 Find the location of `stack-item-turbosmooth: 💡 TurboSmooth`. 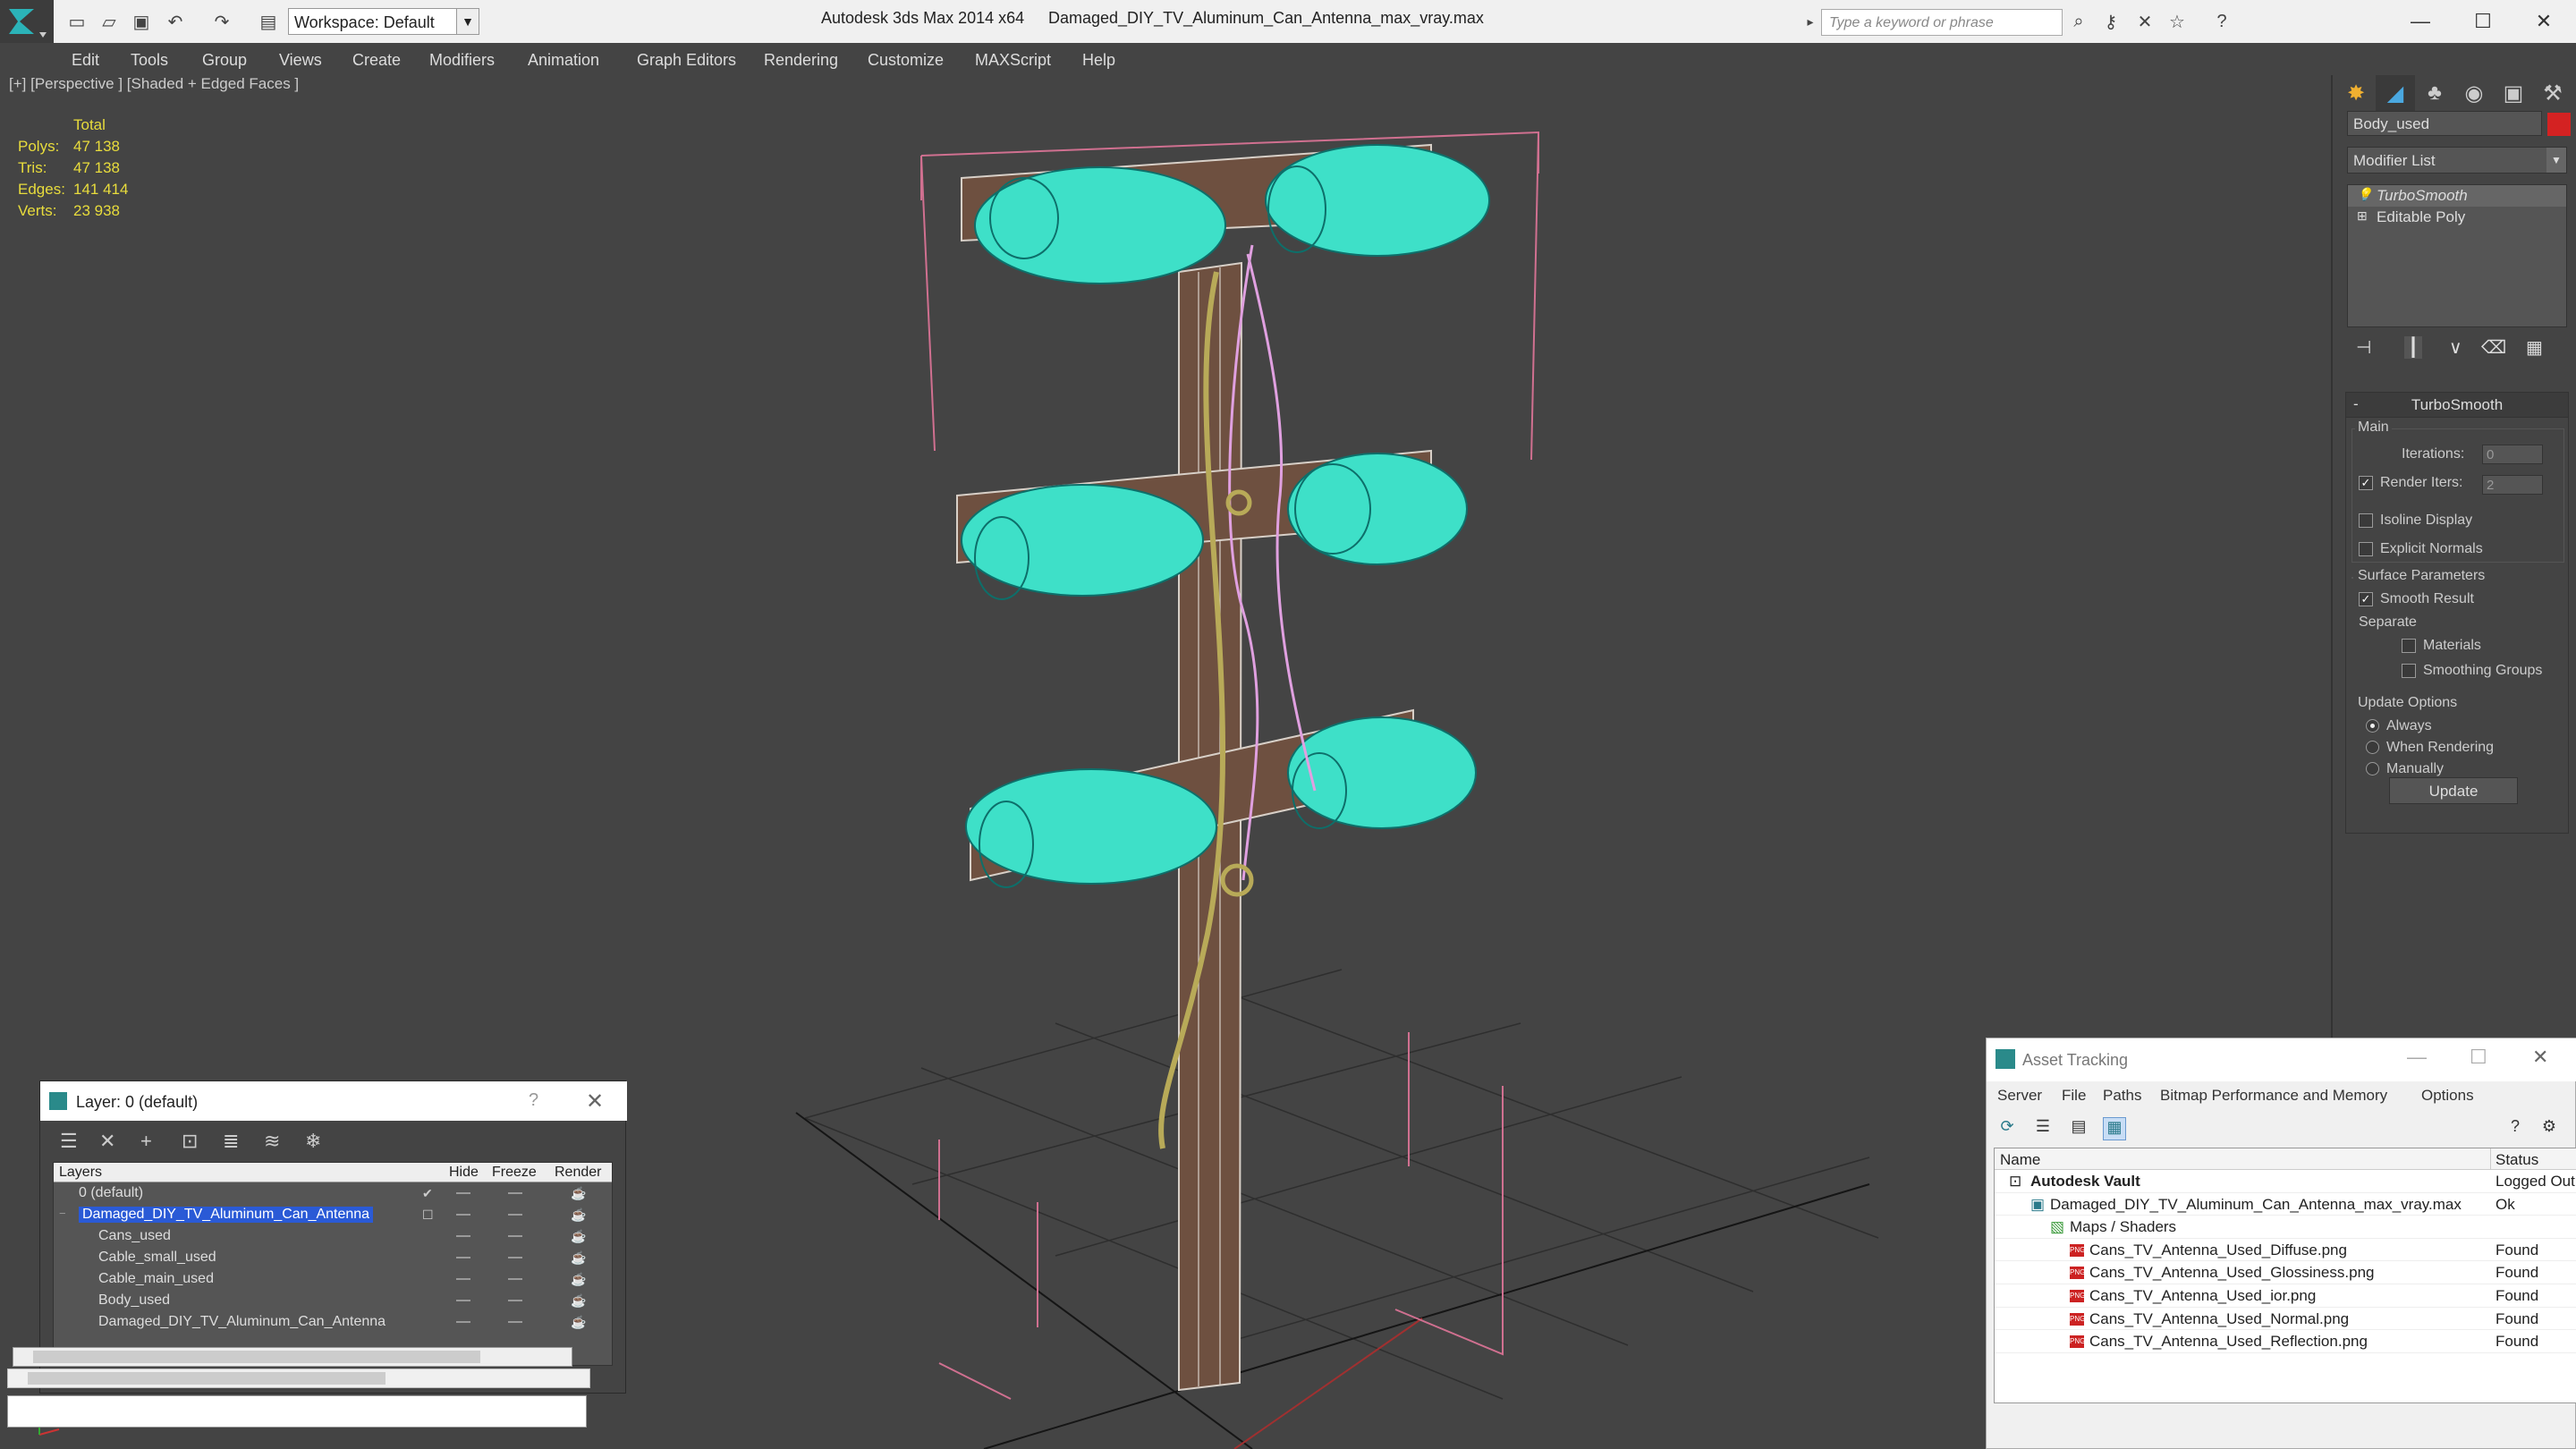

stack-item-turbosmooth: 💡 TurboSmooth is located at coordinates (2457, 196).